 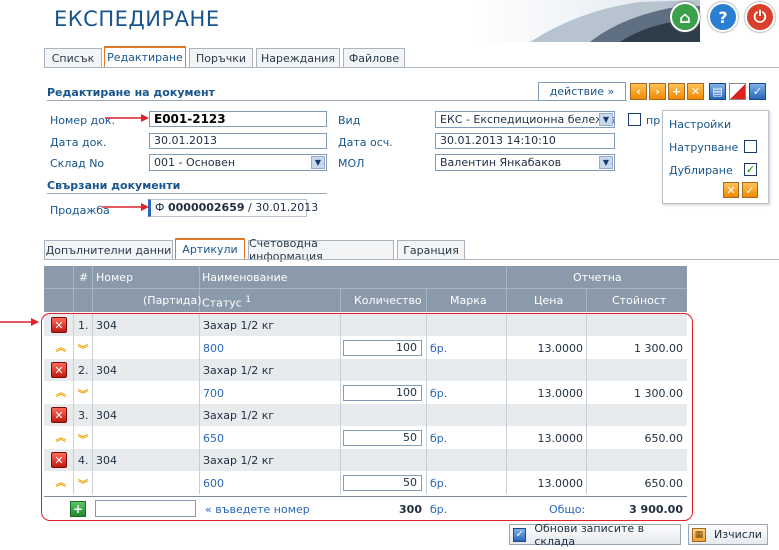 I want to click on total-unit: бр., so click(x=439, y=509).